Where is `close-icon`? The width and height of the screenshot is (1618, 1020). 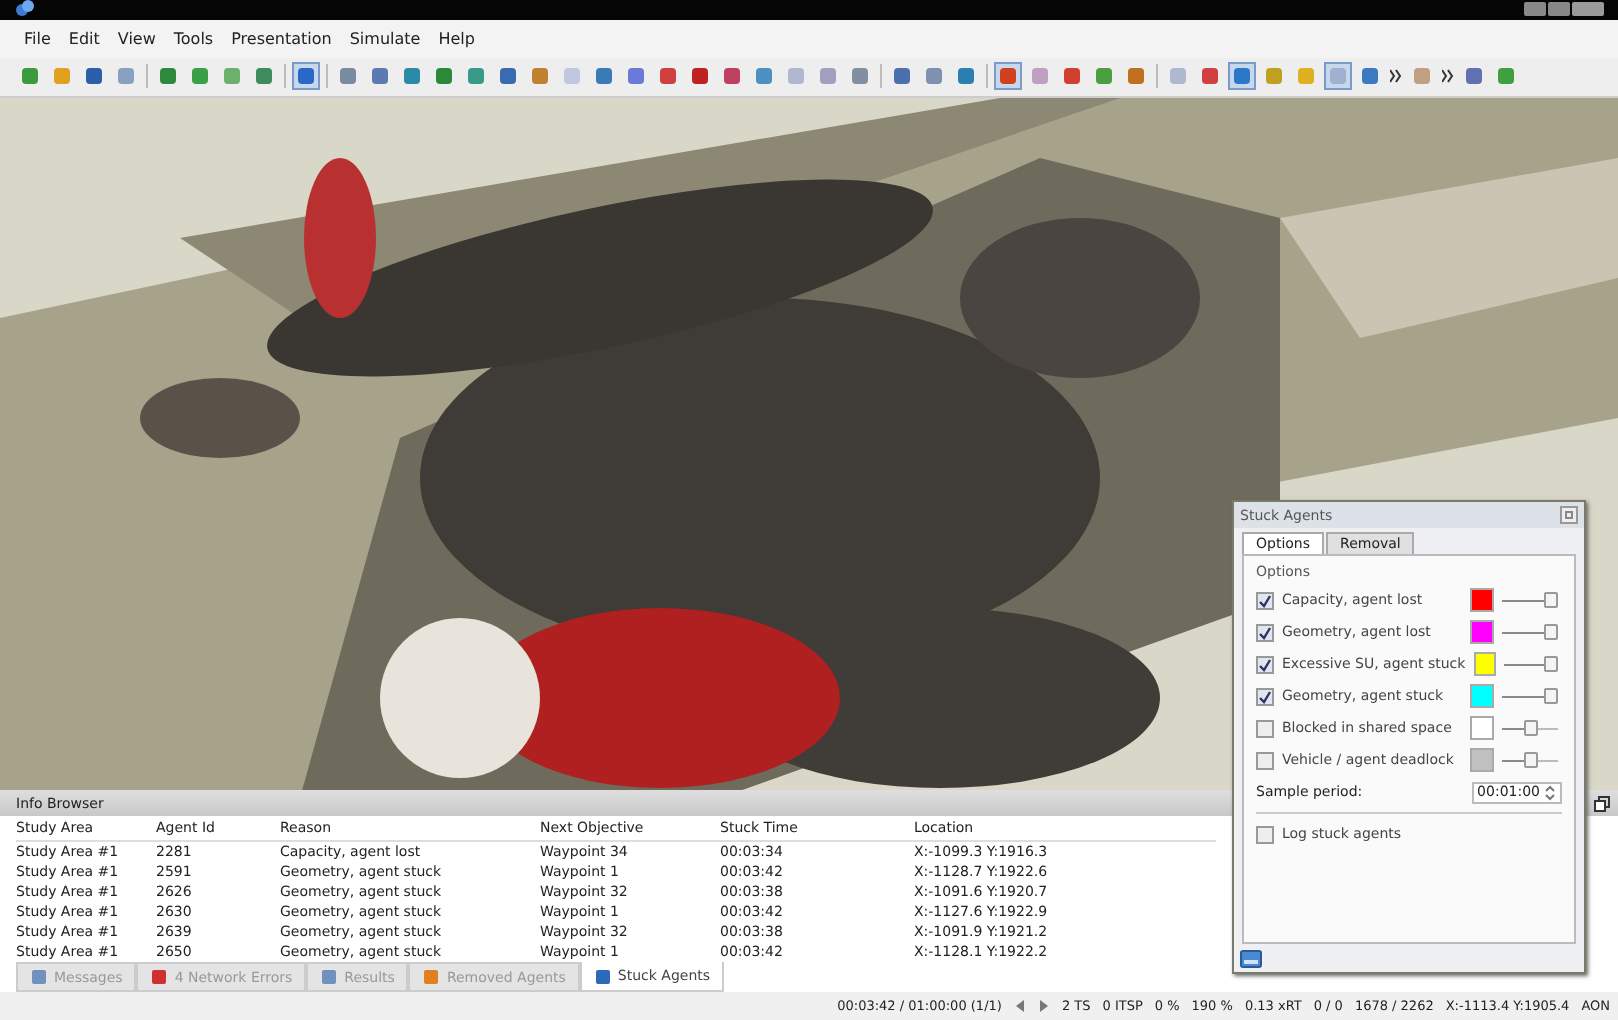
close-icon is located at coordinates (1569, 515).